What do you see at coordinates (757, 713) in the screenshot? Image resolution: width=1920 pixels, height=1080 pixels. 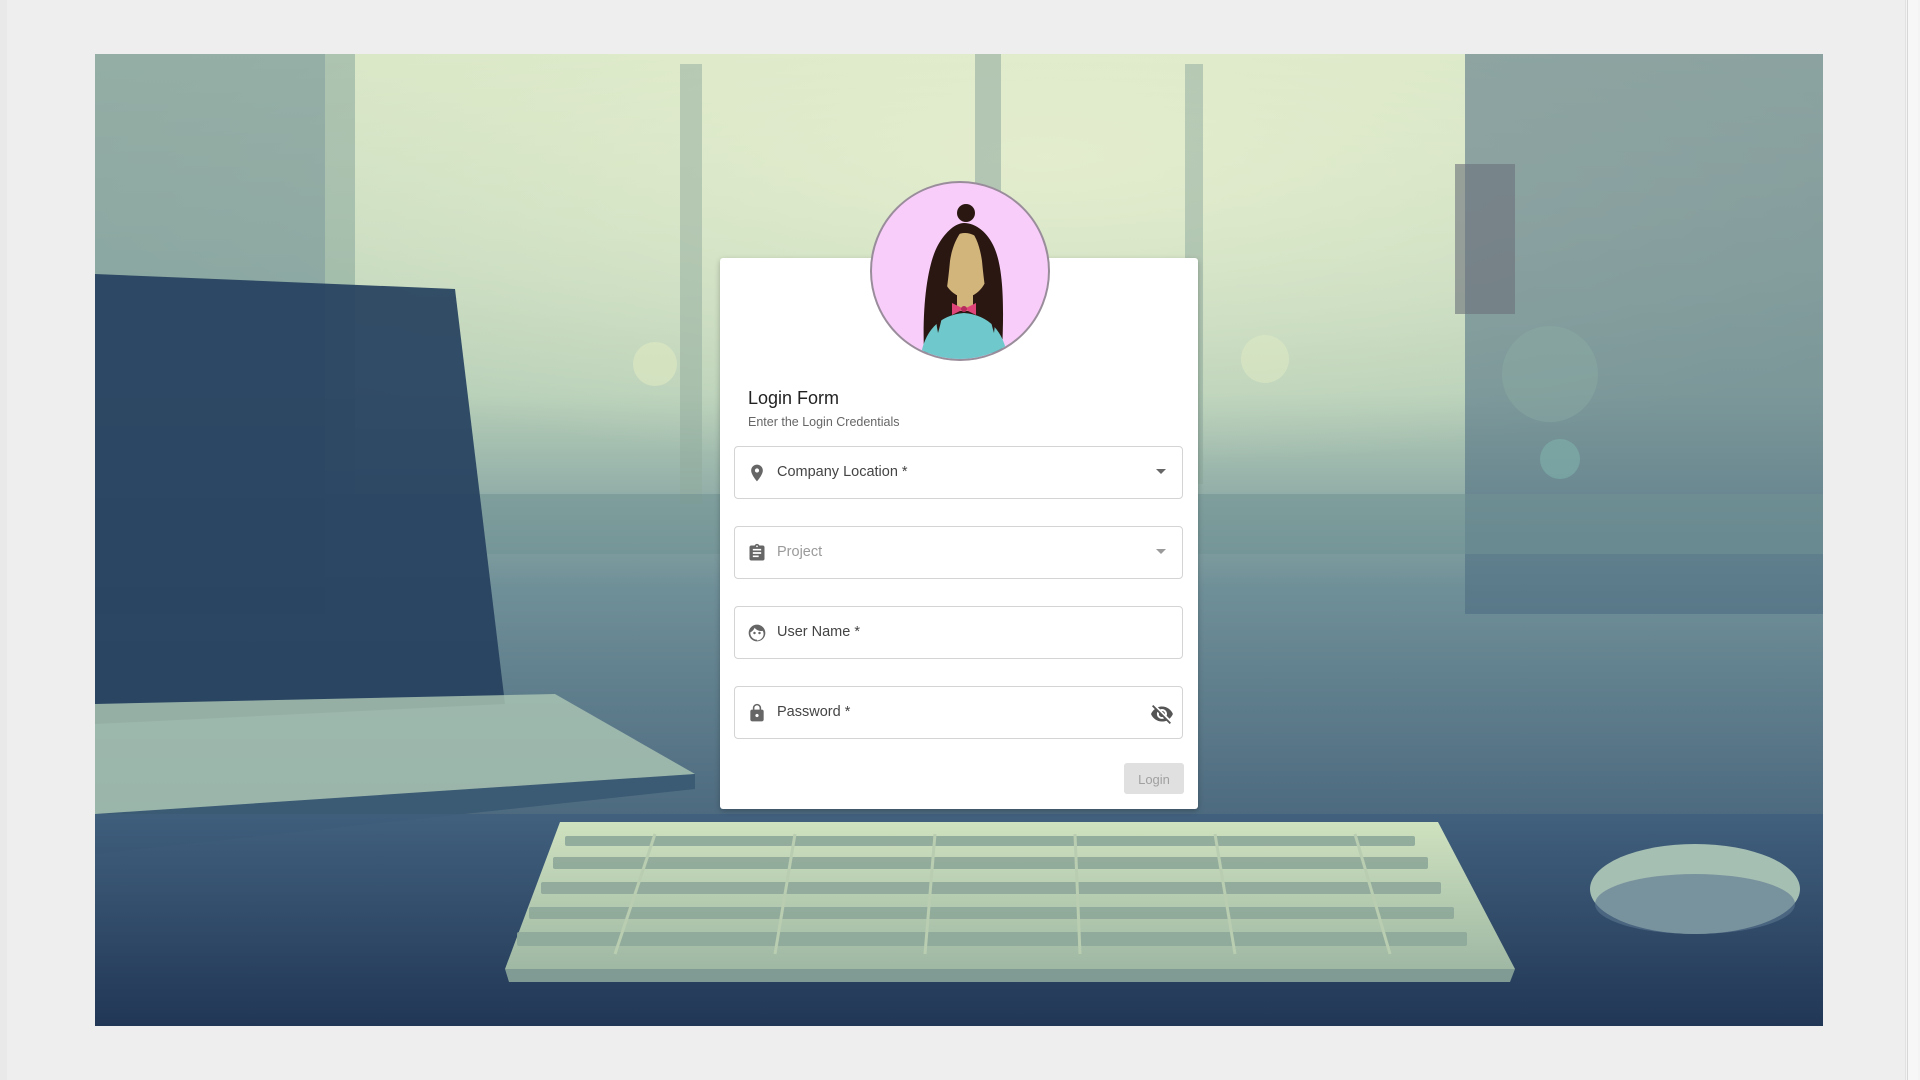 I see `lock-icon` at bounding box center [757, 713].